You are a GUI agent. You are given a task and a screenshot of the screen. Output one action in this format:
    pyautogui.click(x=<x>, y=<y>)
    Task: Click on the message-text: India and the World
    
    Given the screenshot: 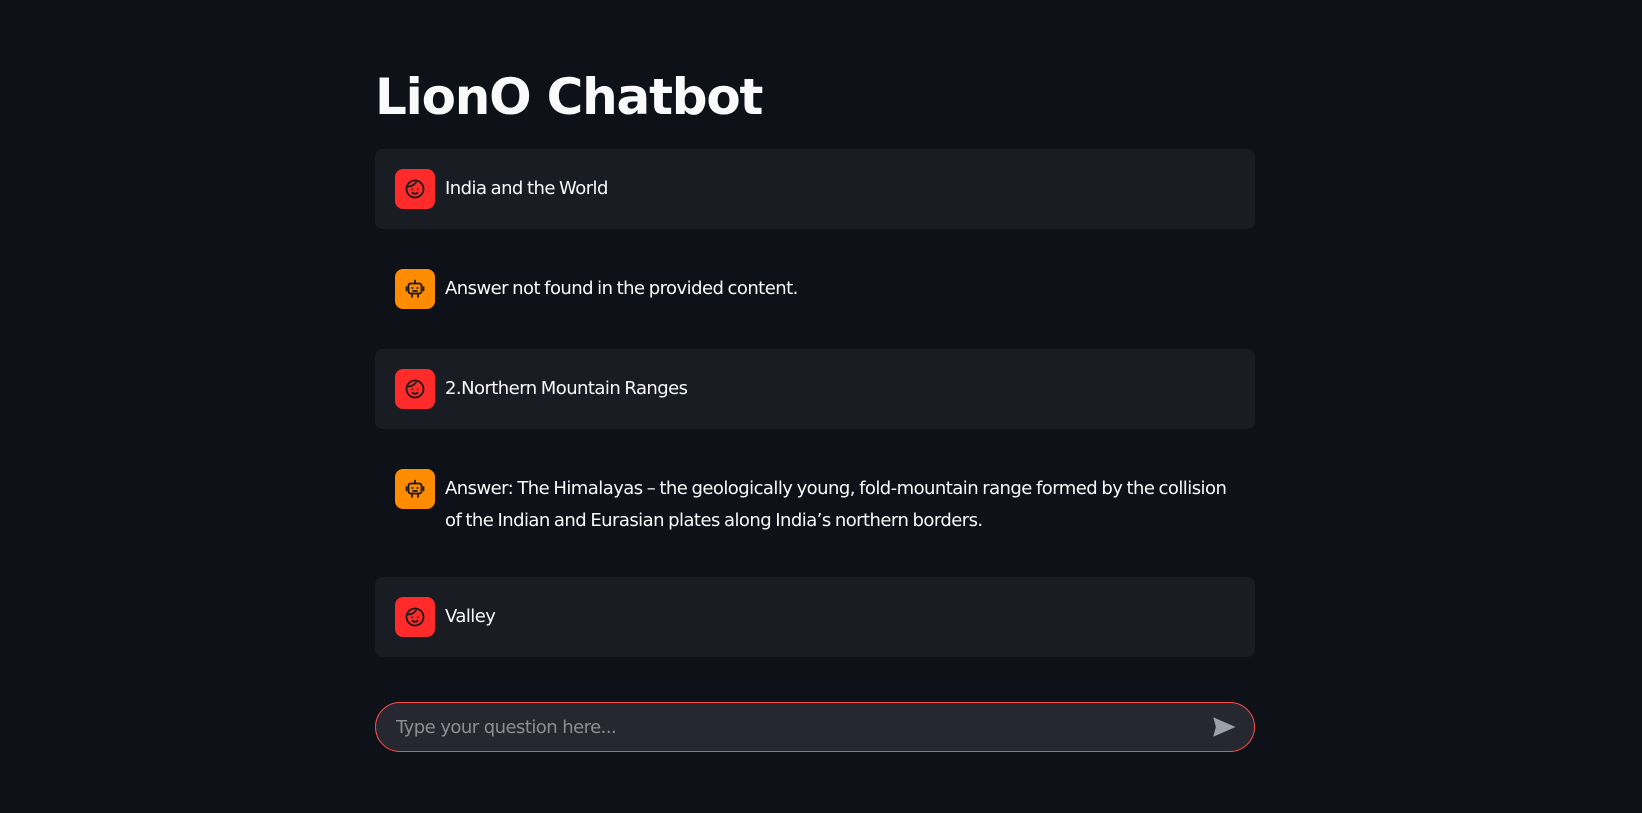 What is the action you would take?
    pyautogui.click(x=526, y=188)
    